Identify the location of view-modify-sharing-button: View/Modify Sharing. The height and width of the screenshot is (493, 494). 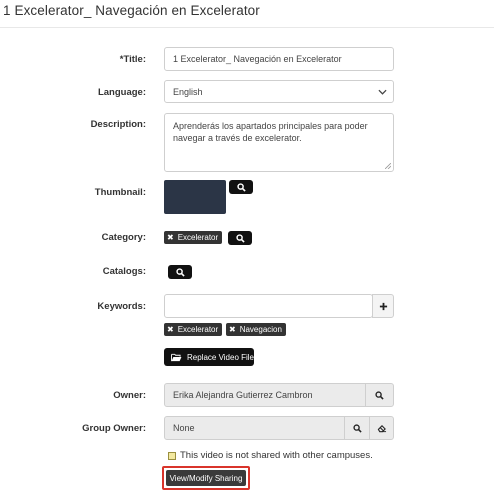
(206, 478).